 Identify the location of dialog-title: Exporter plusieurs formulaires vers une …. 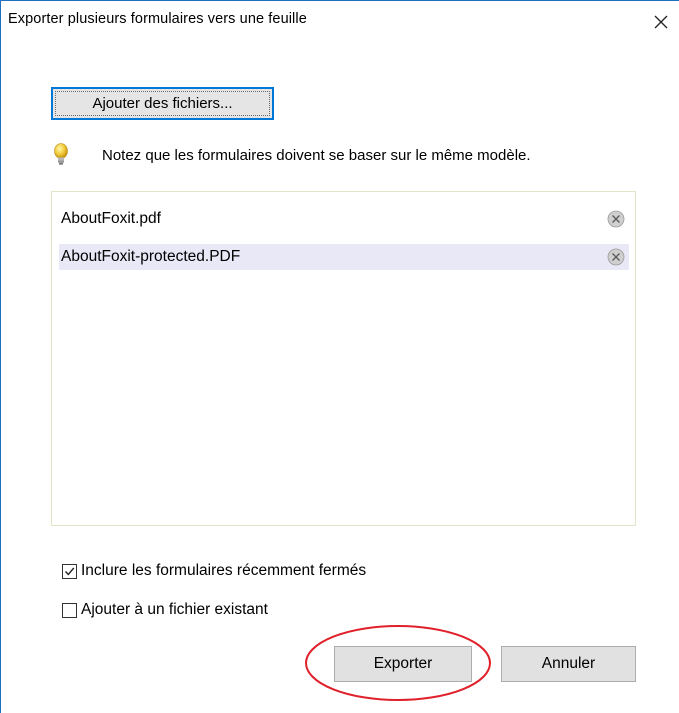
(157, 19).